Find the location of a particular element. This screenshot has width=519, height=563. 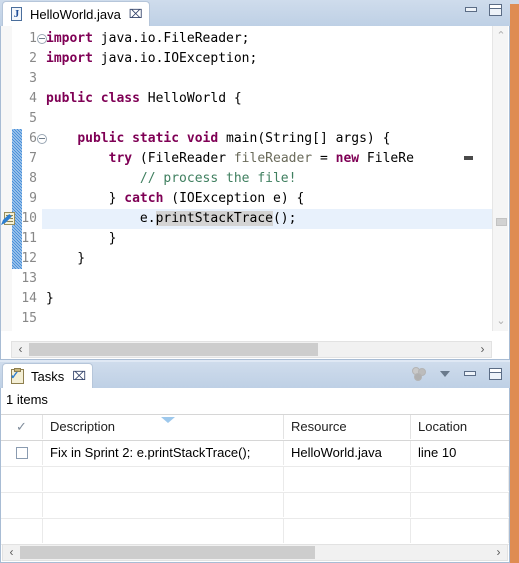

task-checkbox-cell is located at coordinates (22, 453).